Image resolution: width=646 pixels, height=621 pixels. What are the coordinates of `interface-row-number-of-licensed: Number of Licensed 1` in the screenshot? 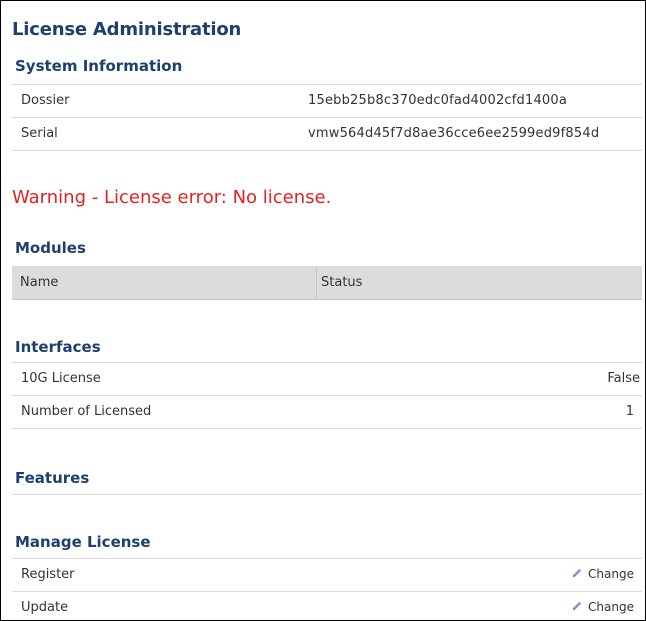 It's located at (327, 412).